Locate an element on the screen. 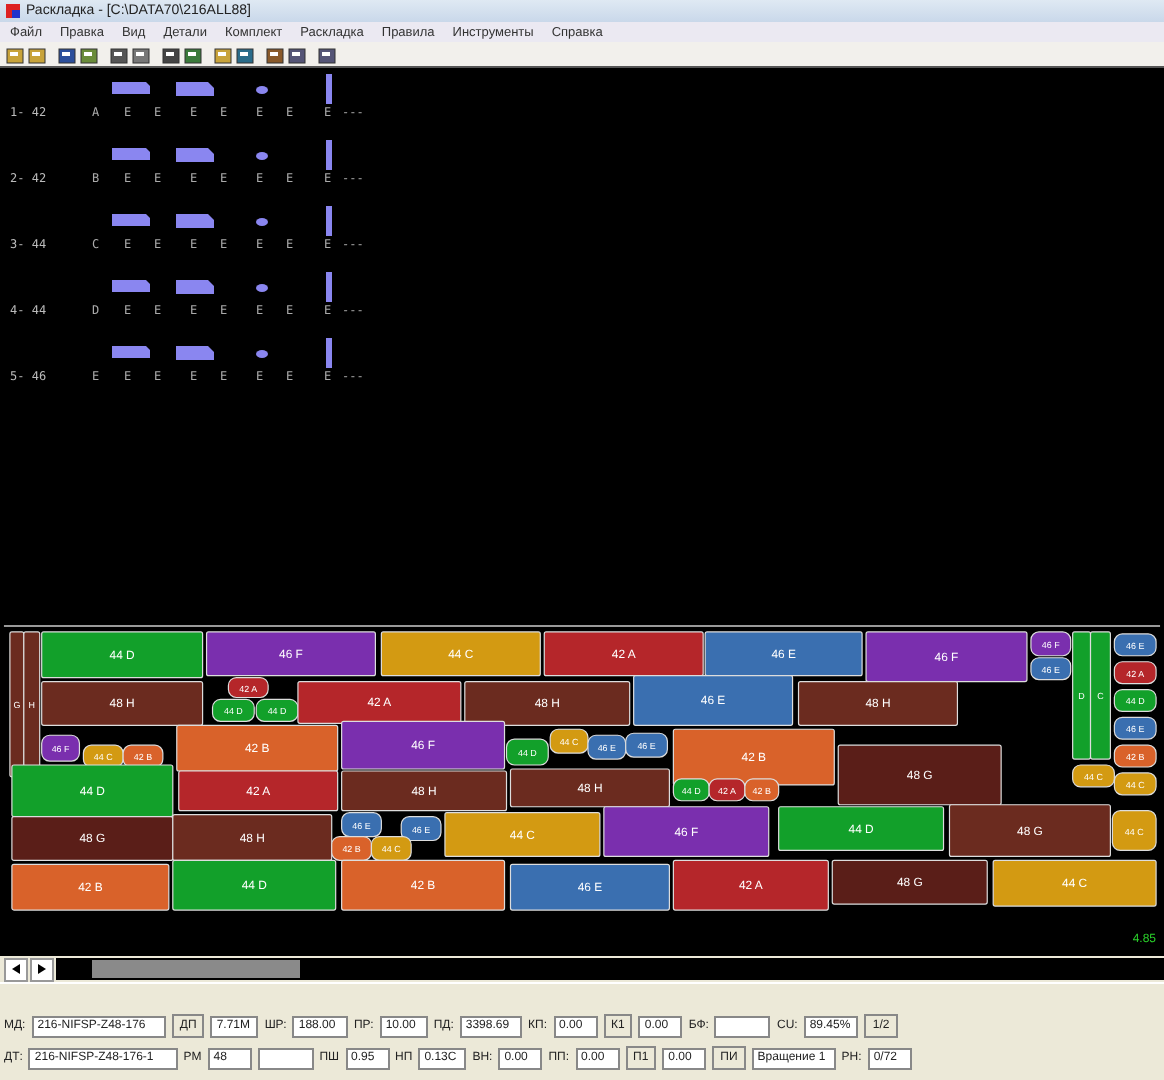 This screenshot has height=1080, width=1164. right-arrow-icon is located at coordinates (42, 969).